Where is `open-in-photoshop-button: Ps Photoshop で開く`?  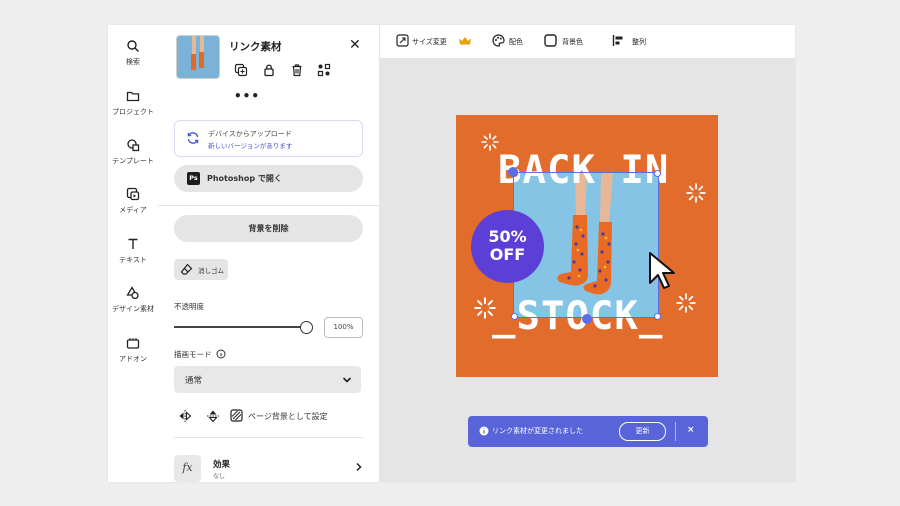
open-in-photoshop-button: Ps Photoshop で開く is located at coordinates (268, 178).